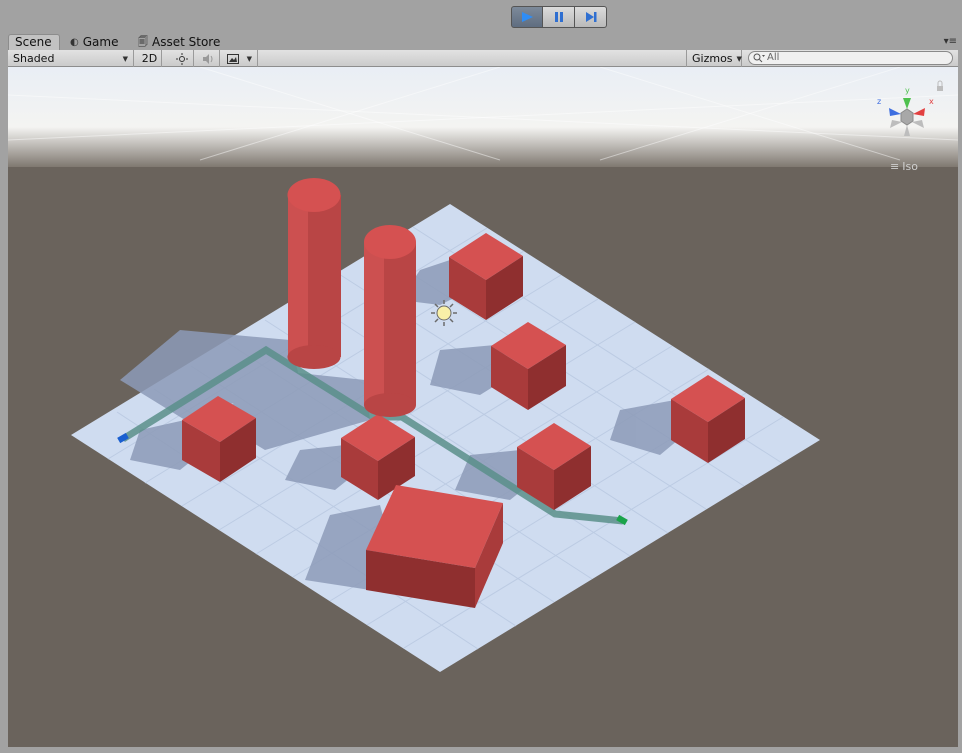  Describe the element at coordinates (71, 58) in the screenshot. I see `shading-mode-dropdown: Shaded ▼` at that location.